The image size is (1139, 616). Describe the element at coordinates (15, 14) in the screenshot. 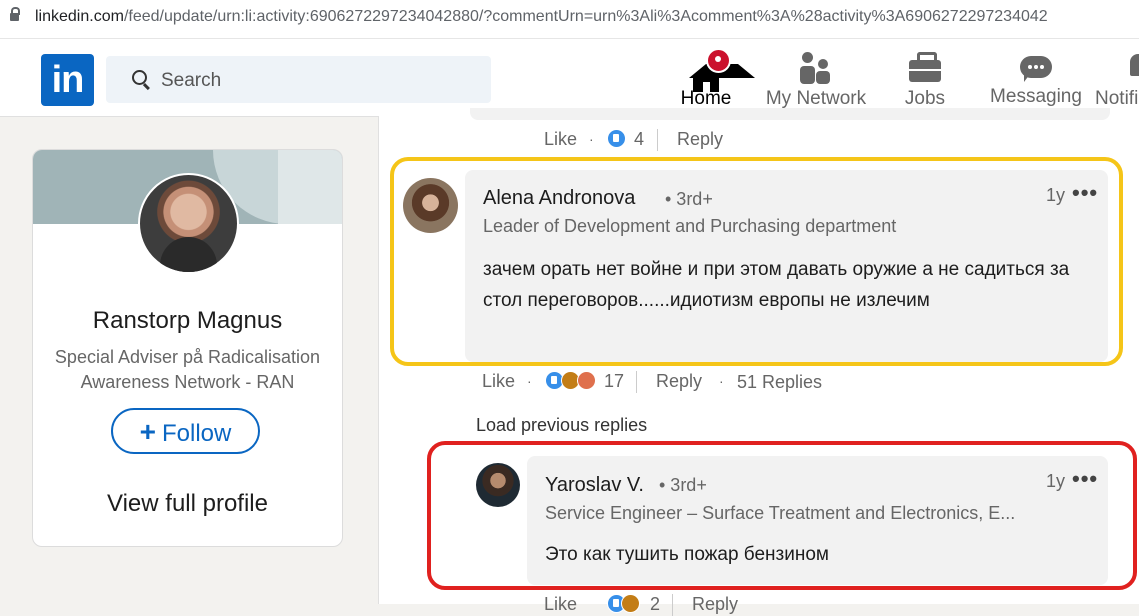

I see `lock-icon` at that location.